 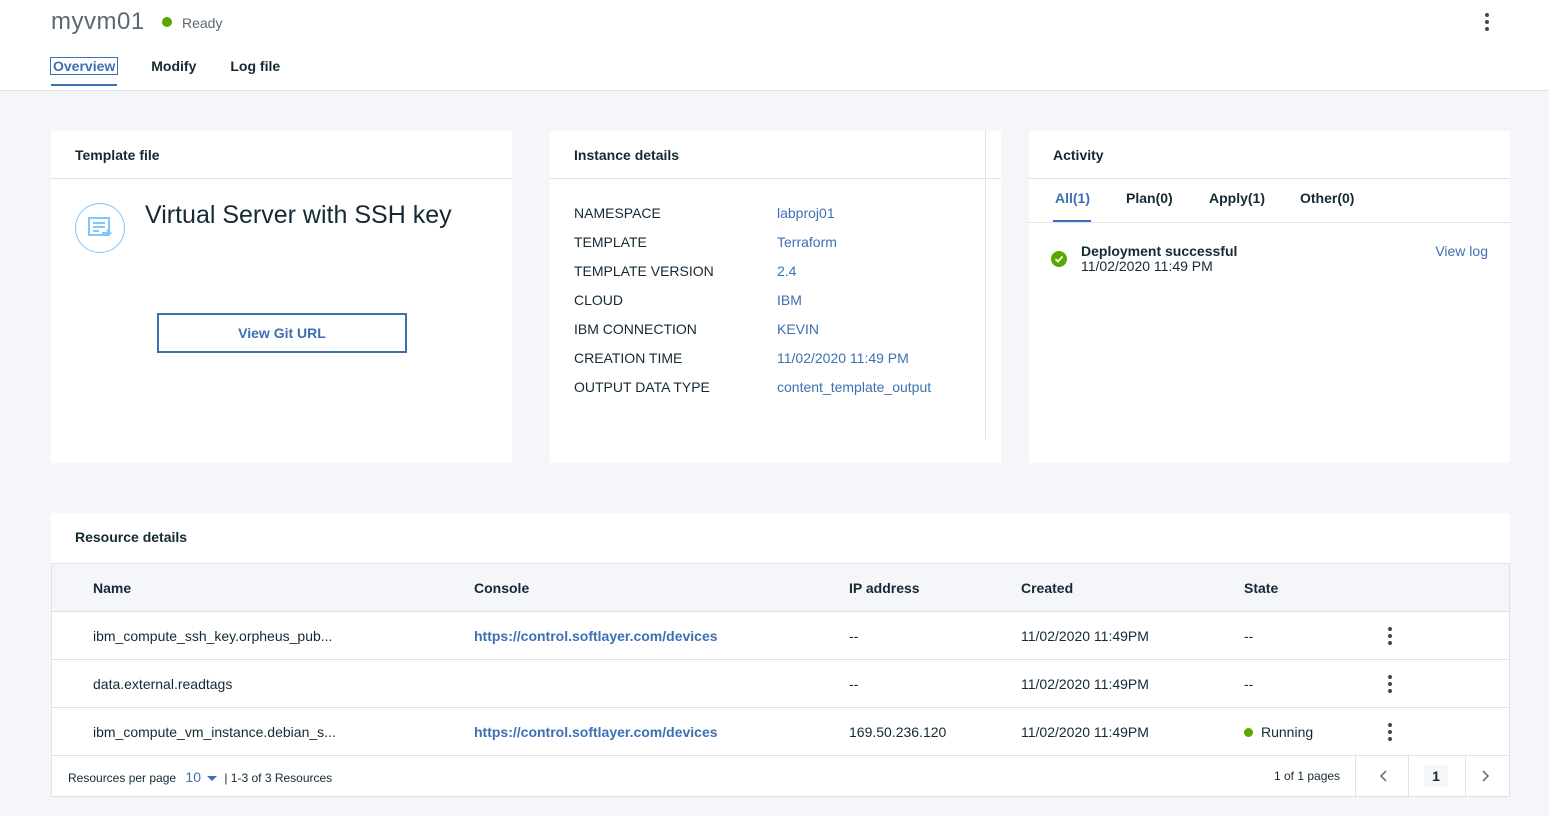 I want to click on detail-row: NAMESPACE labproj01, so click(x=752, y=219).